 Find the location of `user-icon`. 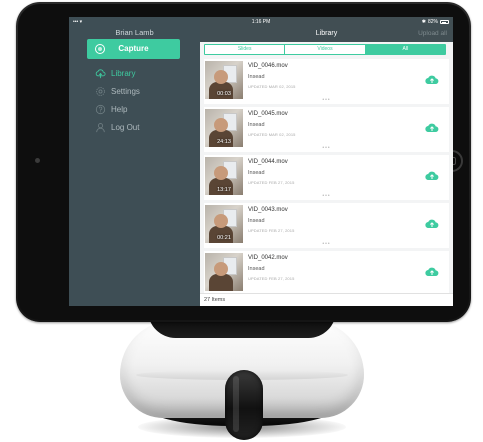

user-icon is located at coordinates (100, 127).